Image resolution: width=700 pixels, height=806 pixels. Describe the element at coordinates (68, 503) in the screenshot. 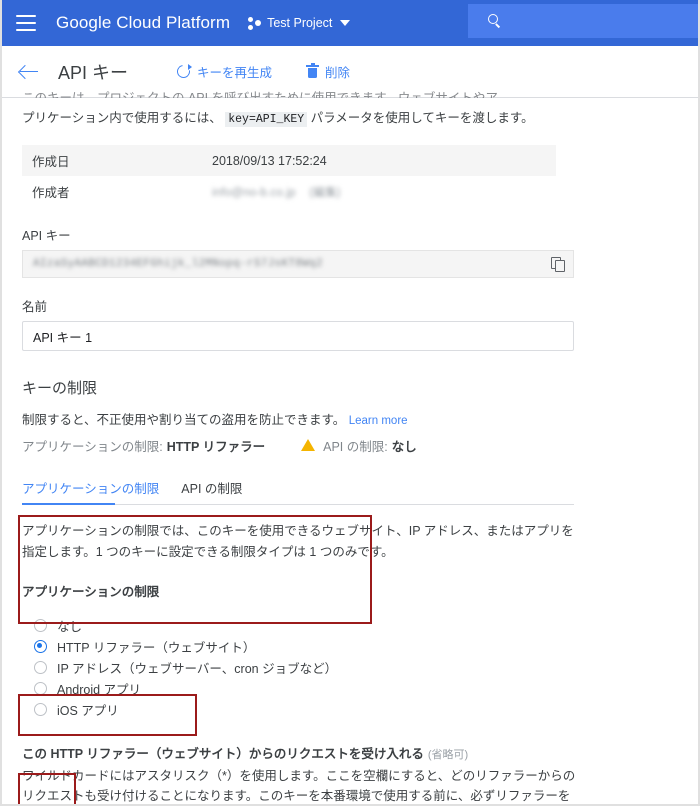

I see `active-tab-indicator` at that location.